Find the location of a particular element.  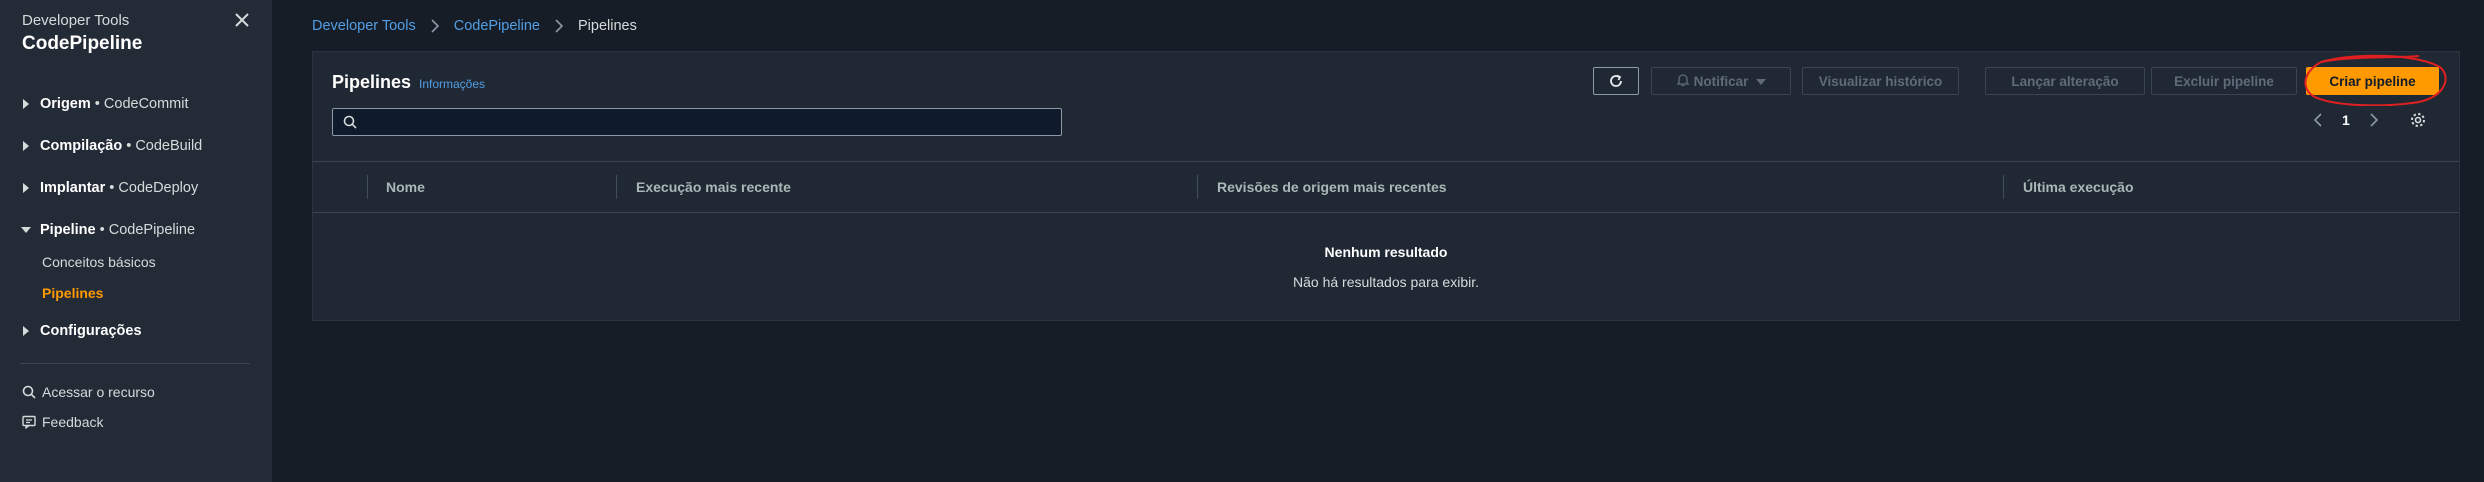

chevron-left-icon is located at coordinates (2318, 120).